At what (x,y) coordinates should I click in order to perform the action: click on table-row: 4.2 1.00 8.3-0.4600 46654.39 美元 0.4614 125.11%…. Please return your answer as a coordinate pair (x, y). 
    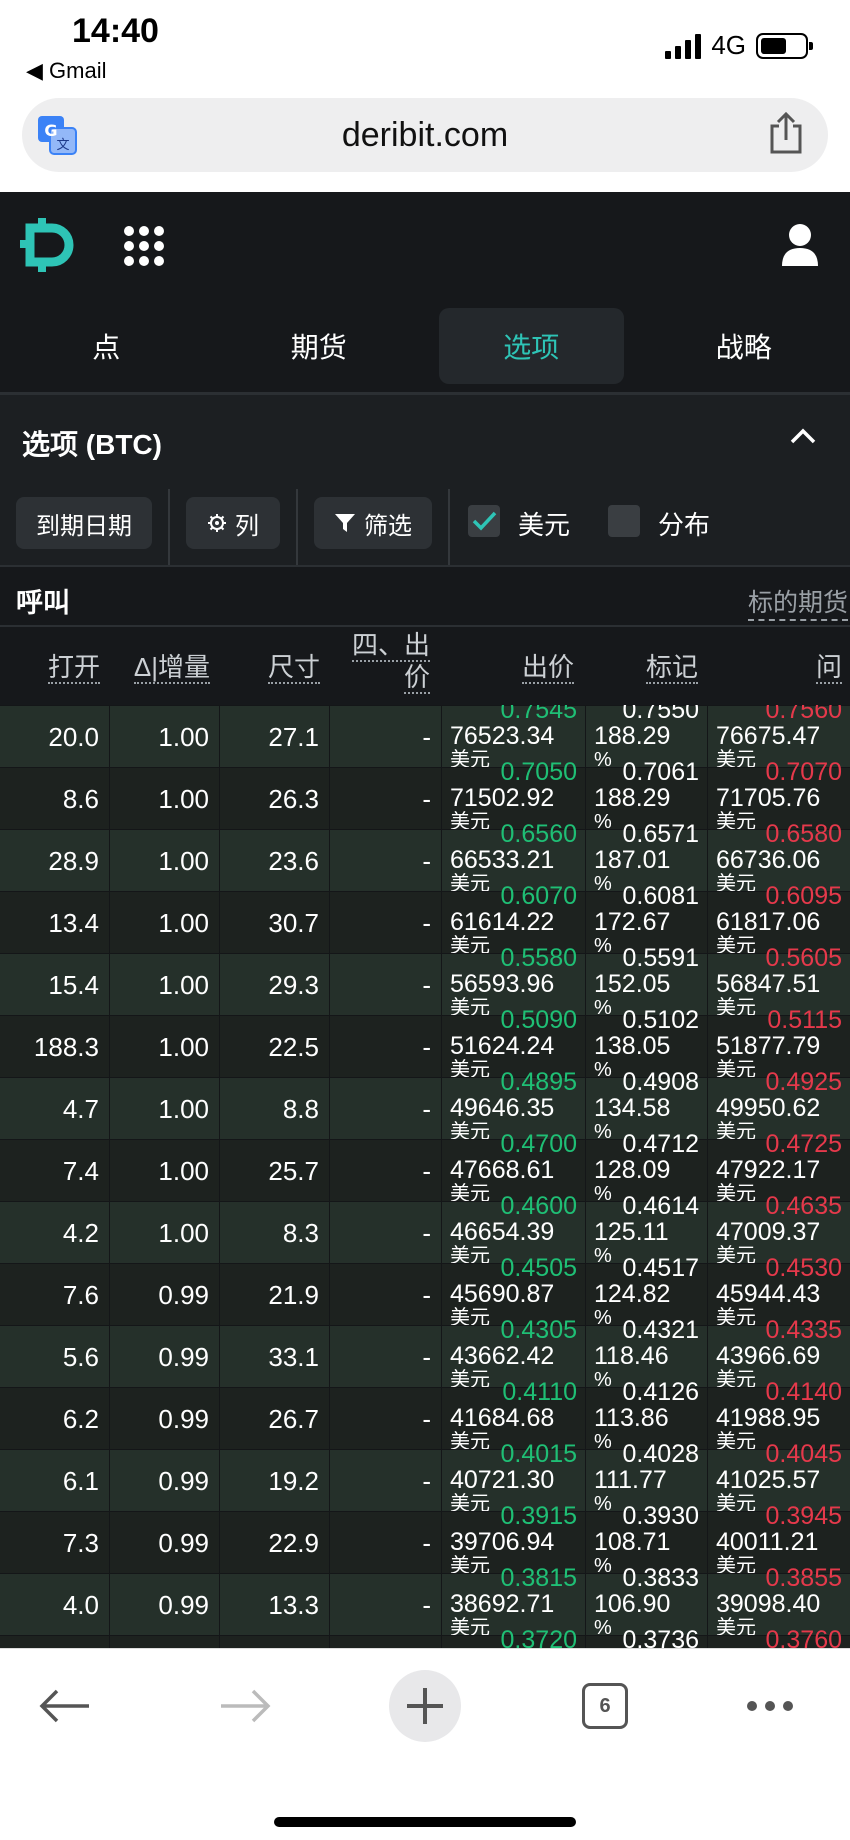
    Looking at the image, I should click on (425, 1230).